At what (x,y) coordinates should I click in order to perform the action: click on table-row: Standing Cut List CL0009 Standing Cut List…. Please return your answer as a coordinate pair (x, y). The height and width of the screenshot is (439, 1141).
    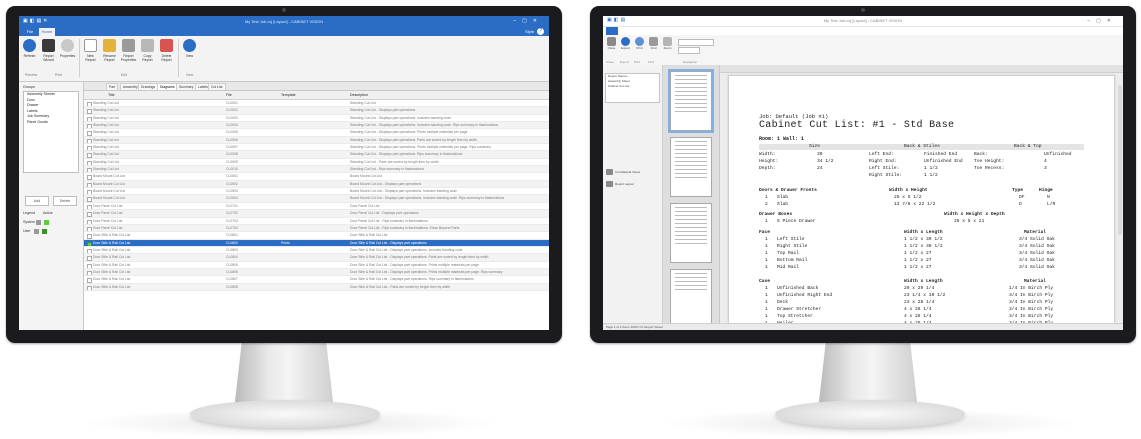
    Looking at the image, I should click on (316, 163).